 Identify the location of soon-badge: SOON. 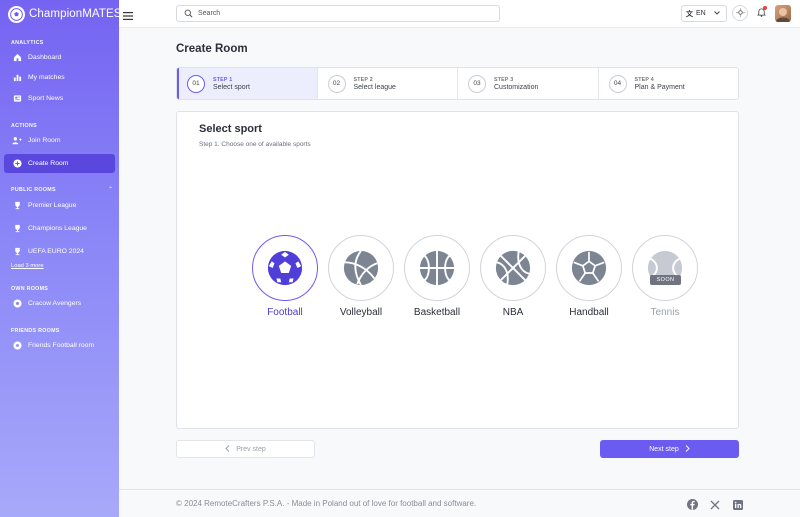
(665, 280).